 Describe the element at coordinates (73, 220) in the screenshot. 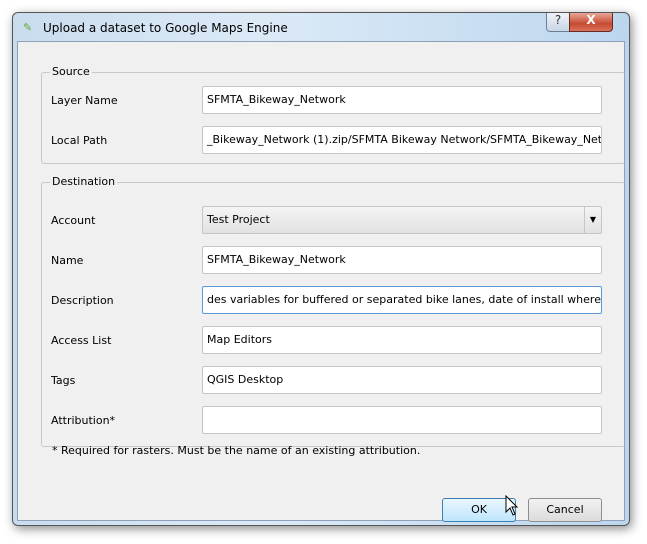

I see `account-label: Account` at that location.